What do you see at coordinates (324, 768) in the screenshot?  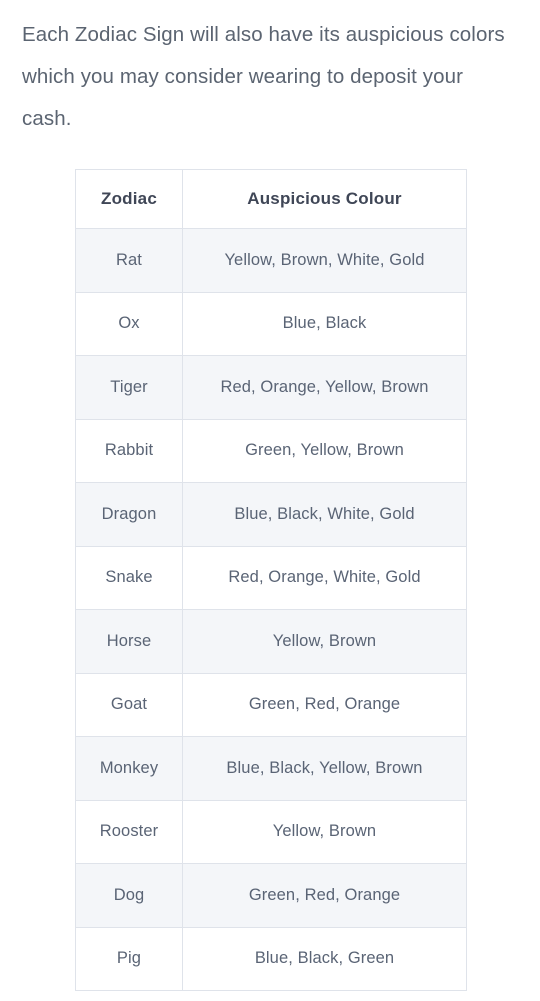 I see `cell-auspicious-colour: Blue, Black, Yellow, Brown` at bounding box center [324, 768].